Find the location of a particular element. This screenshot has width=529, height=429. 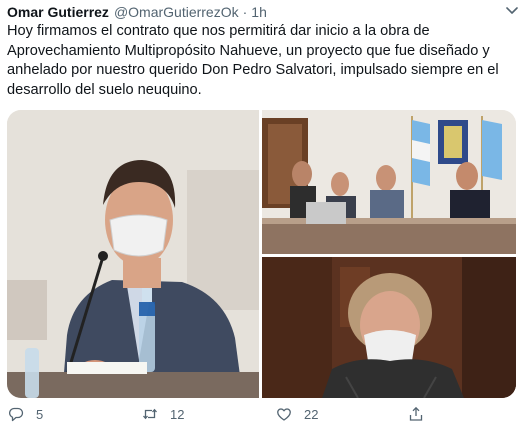

share-button is located at coordinates (422, 414).